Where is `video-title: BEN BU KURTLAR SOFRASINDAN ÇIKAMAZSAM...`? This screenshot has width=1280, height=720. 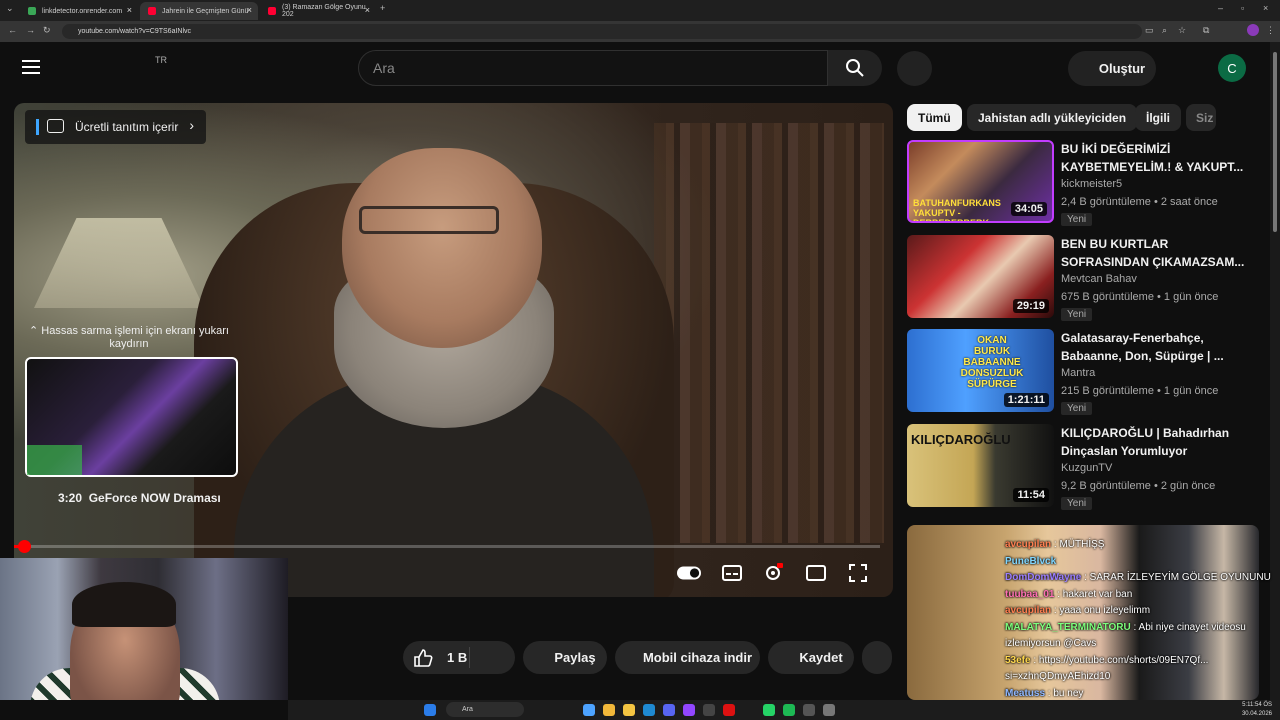 video-title: BEN BU KURTLAR SOFRASINDAN ÇIKAMAZSAM... is located at coordinates (1156, 253).